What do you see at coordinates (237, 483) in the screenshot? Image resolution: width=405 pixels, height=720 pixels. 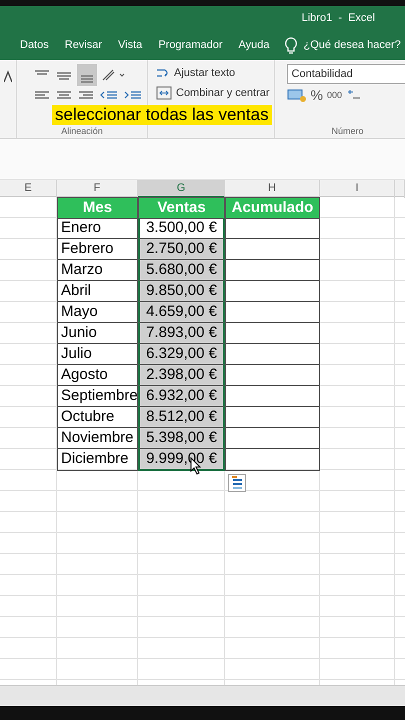 I see `quick-analysis-icon` at bounding box center [237, 483].